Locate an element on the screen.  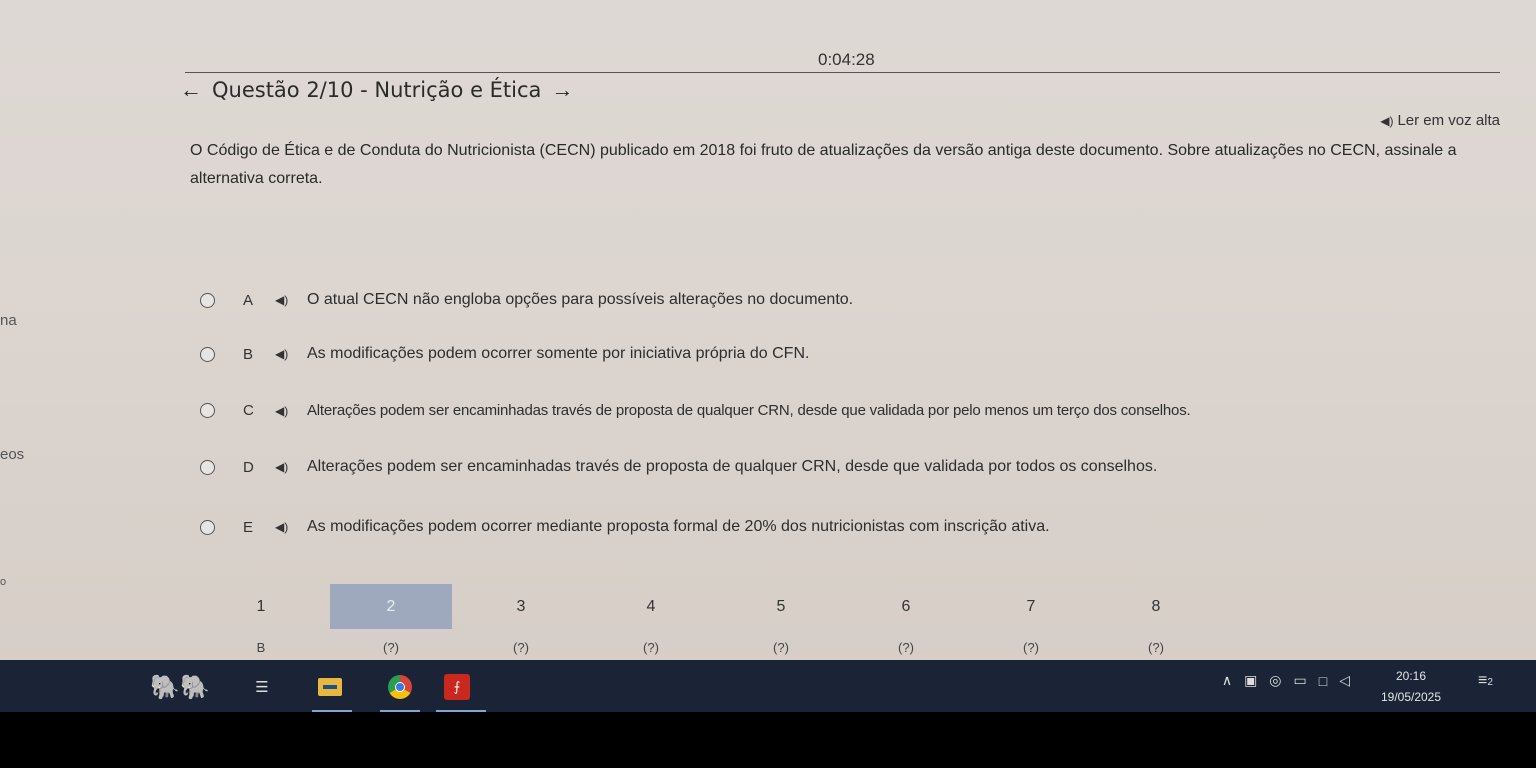
question-header: ← Questão 2/10 - Nutrição e Ética → is located at coordinates (376, 90).